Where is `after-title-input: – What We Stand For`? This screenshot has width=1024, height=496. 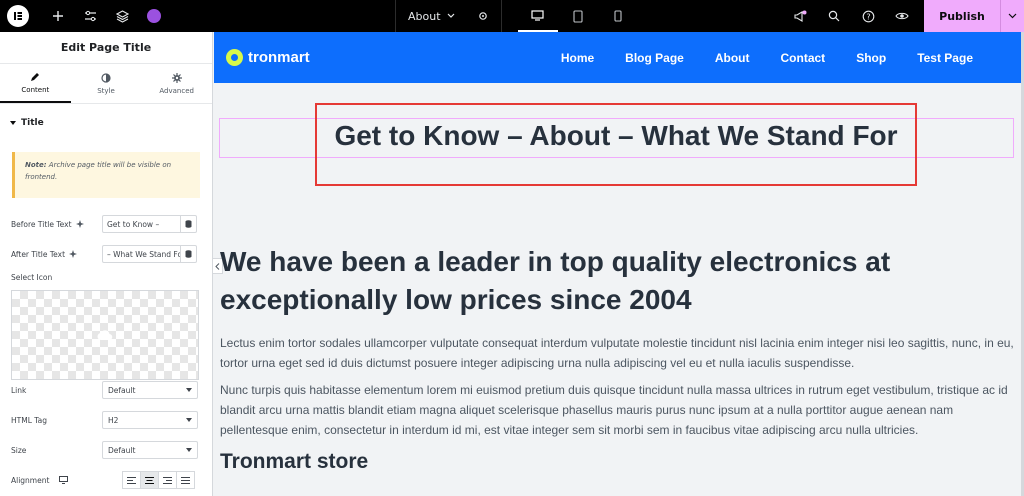
after-title-input: – What We Stand For is located at coordinates (141, 254).